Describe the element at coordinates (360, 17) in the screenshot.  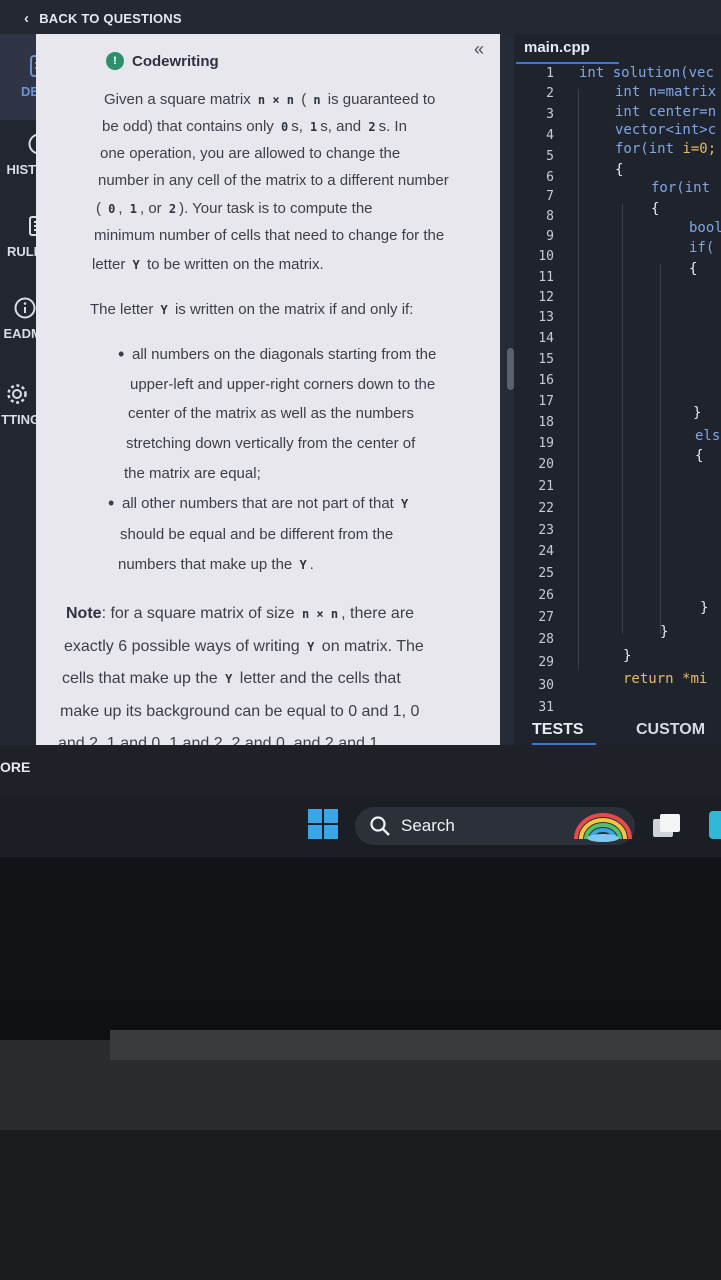
I see `top-bar: ‹ BACK TO QUESTIONS` at that location.